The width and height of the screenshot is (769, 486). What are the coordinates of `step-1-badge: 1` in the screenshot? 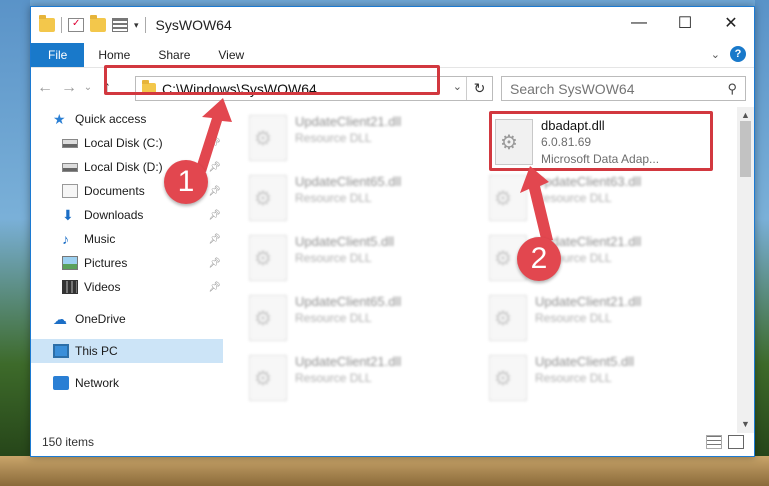 It's located at (186, 182).